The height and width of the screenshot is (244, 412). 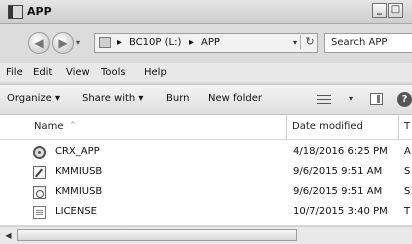 What do you see at coordinates (235, 98) in the screenshot?
I see `new-folder-button: New folder` at bounding box center [235, 98].